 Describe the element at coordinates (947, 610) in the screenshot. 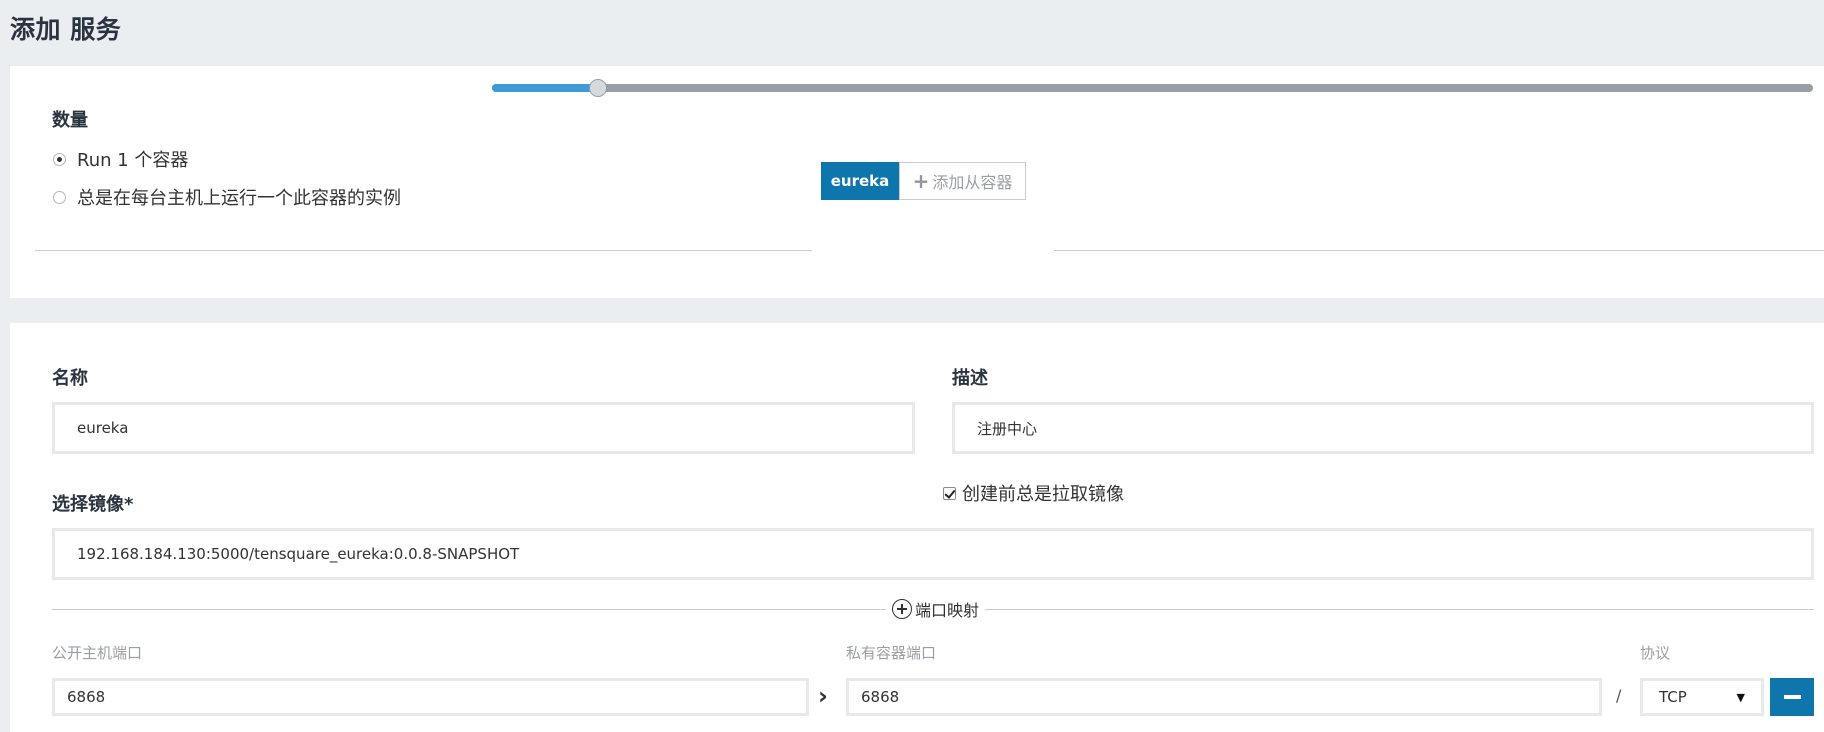

I see `port-map-label: 端口映射` at that location.